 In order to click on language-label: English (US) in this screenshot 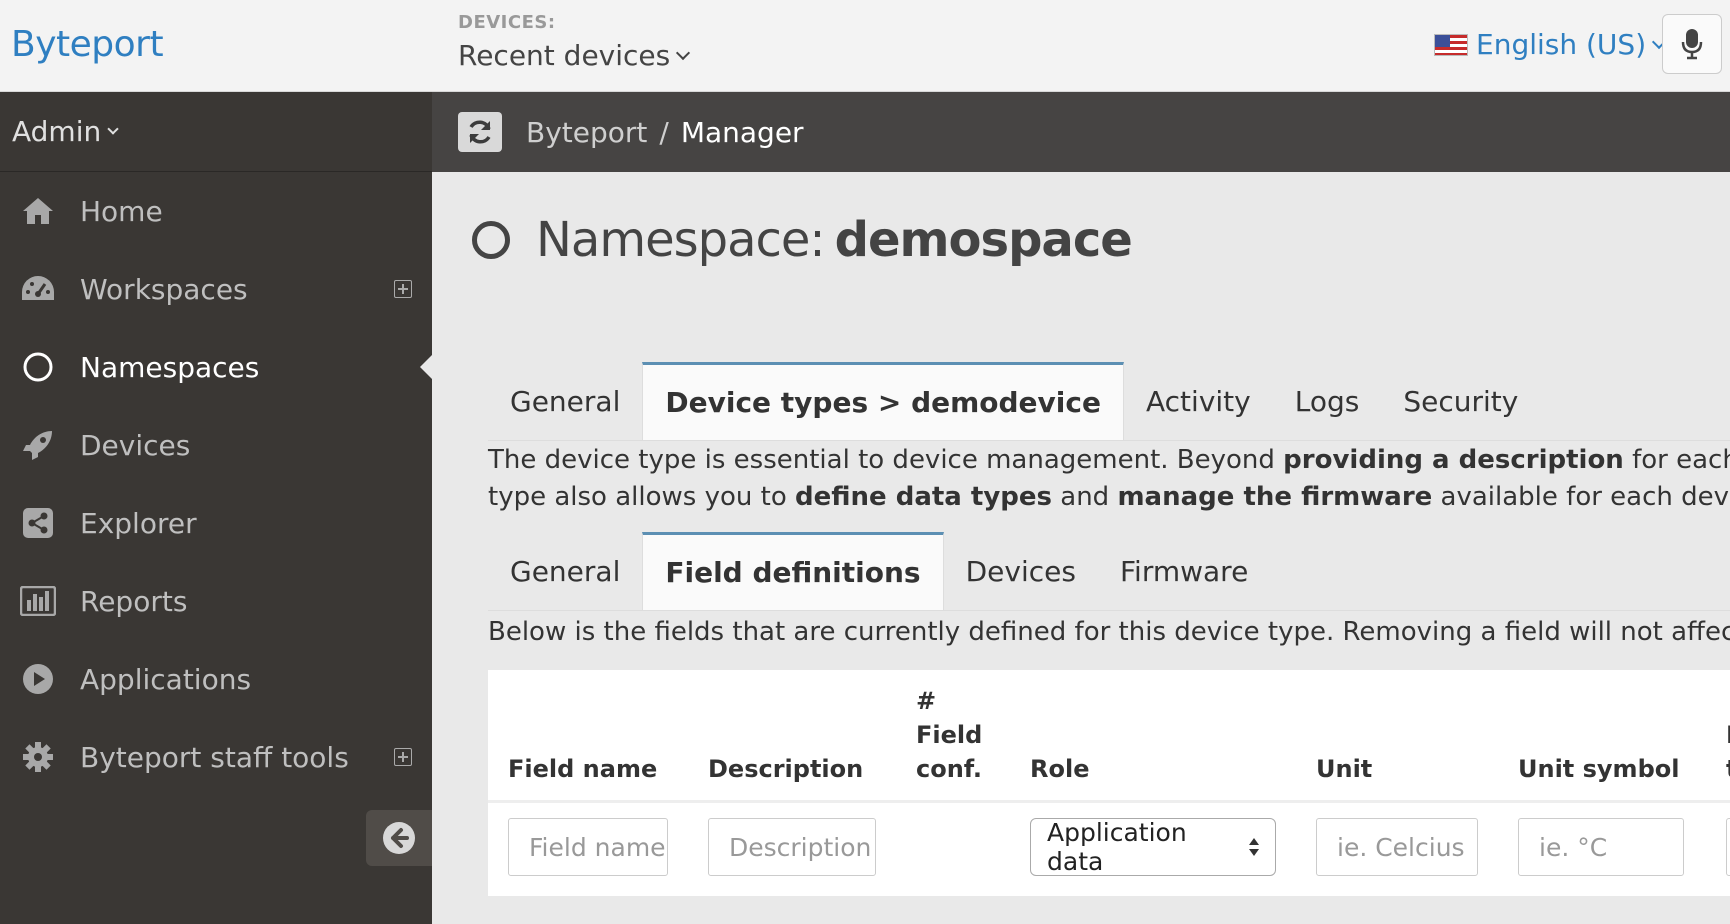, I will do `click(1561, 44)`.